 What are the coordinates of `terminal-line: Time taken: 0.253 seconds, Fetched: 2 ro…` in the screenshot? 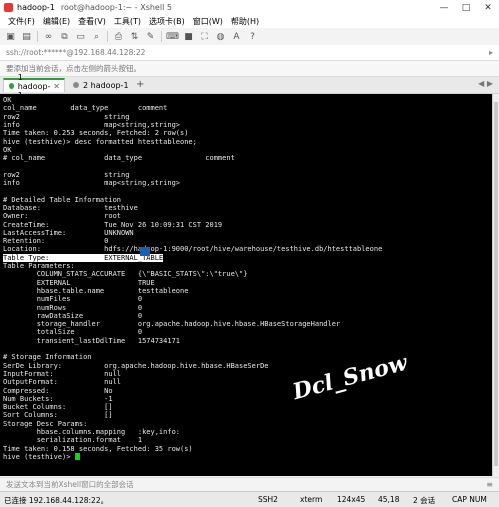 It's located at (96, 133).